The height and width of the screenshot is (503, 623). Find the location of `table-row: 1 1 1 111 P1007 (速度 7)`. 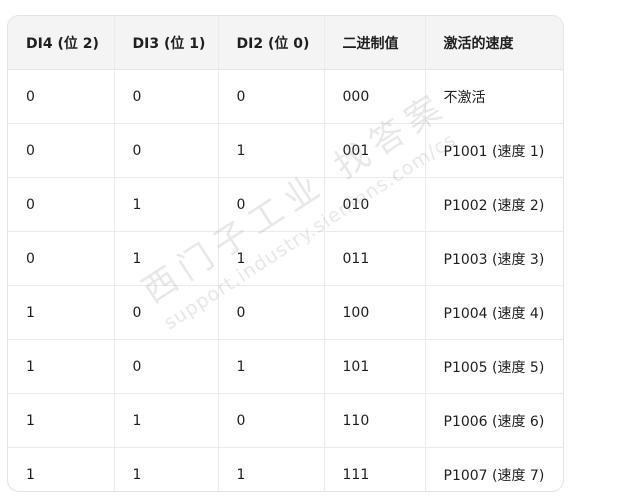

table-row: 1 1 1 111 P1007 (速度 7) is located at coordinates (285, 469).